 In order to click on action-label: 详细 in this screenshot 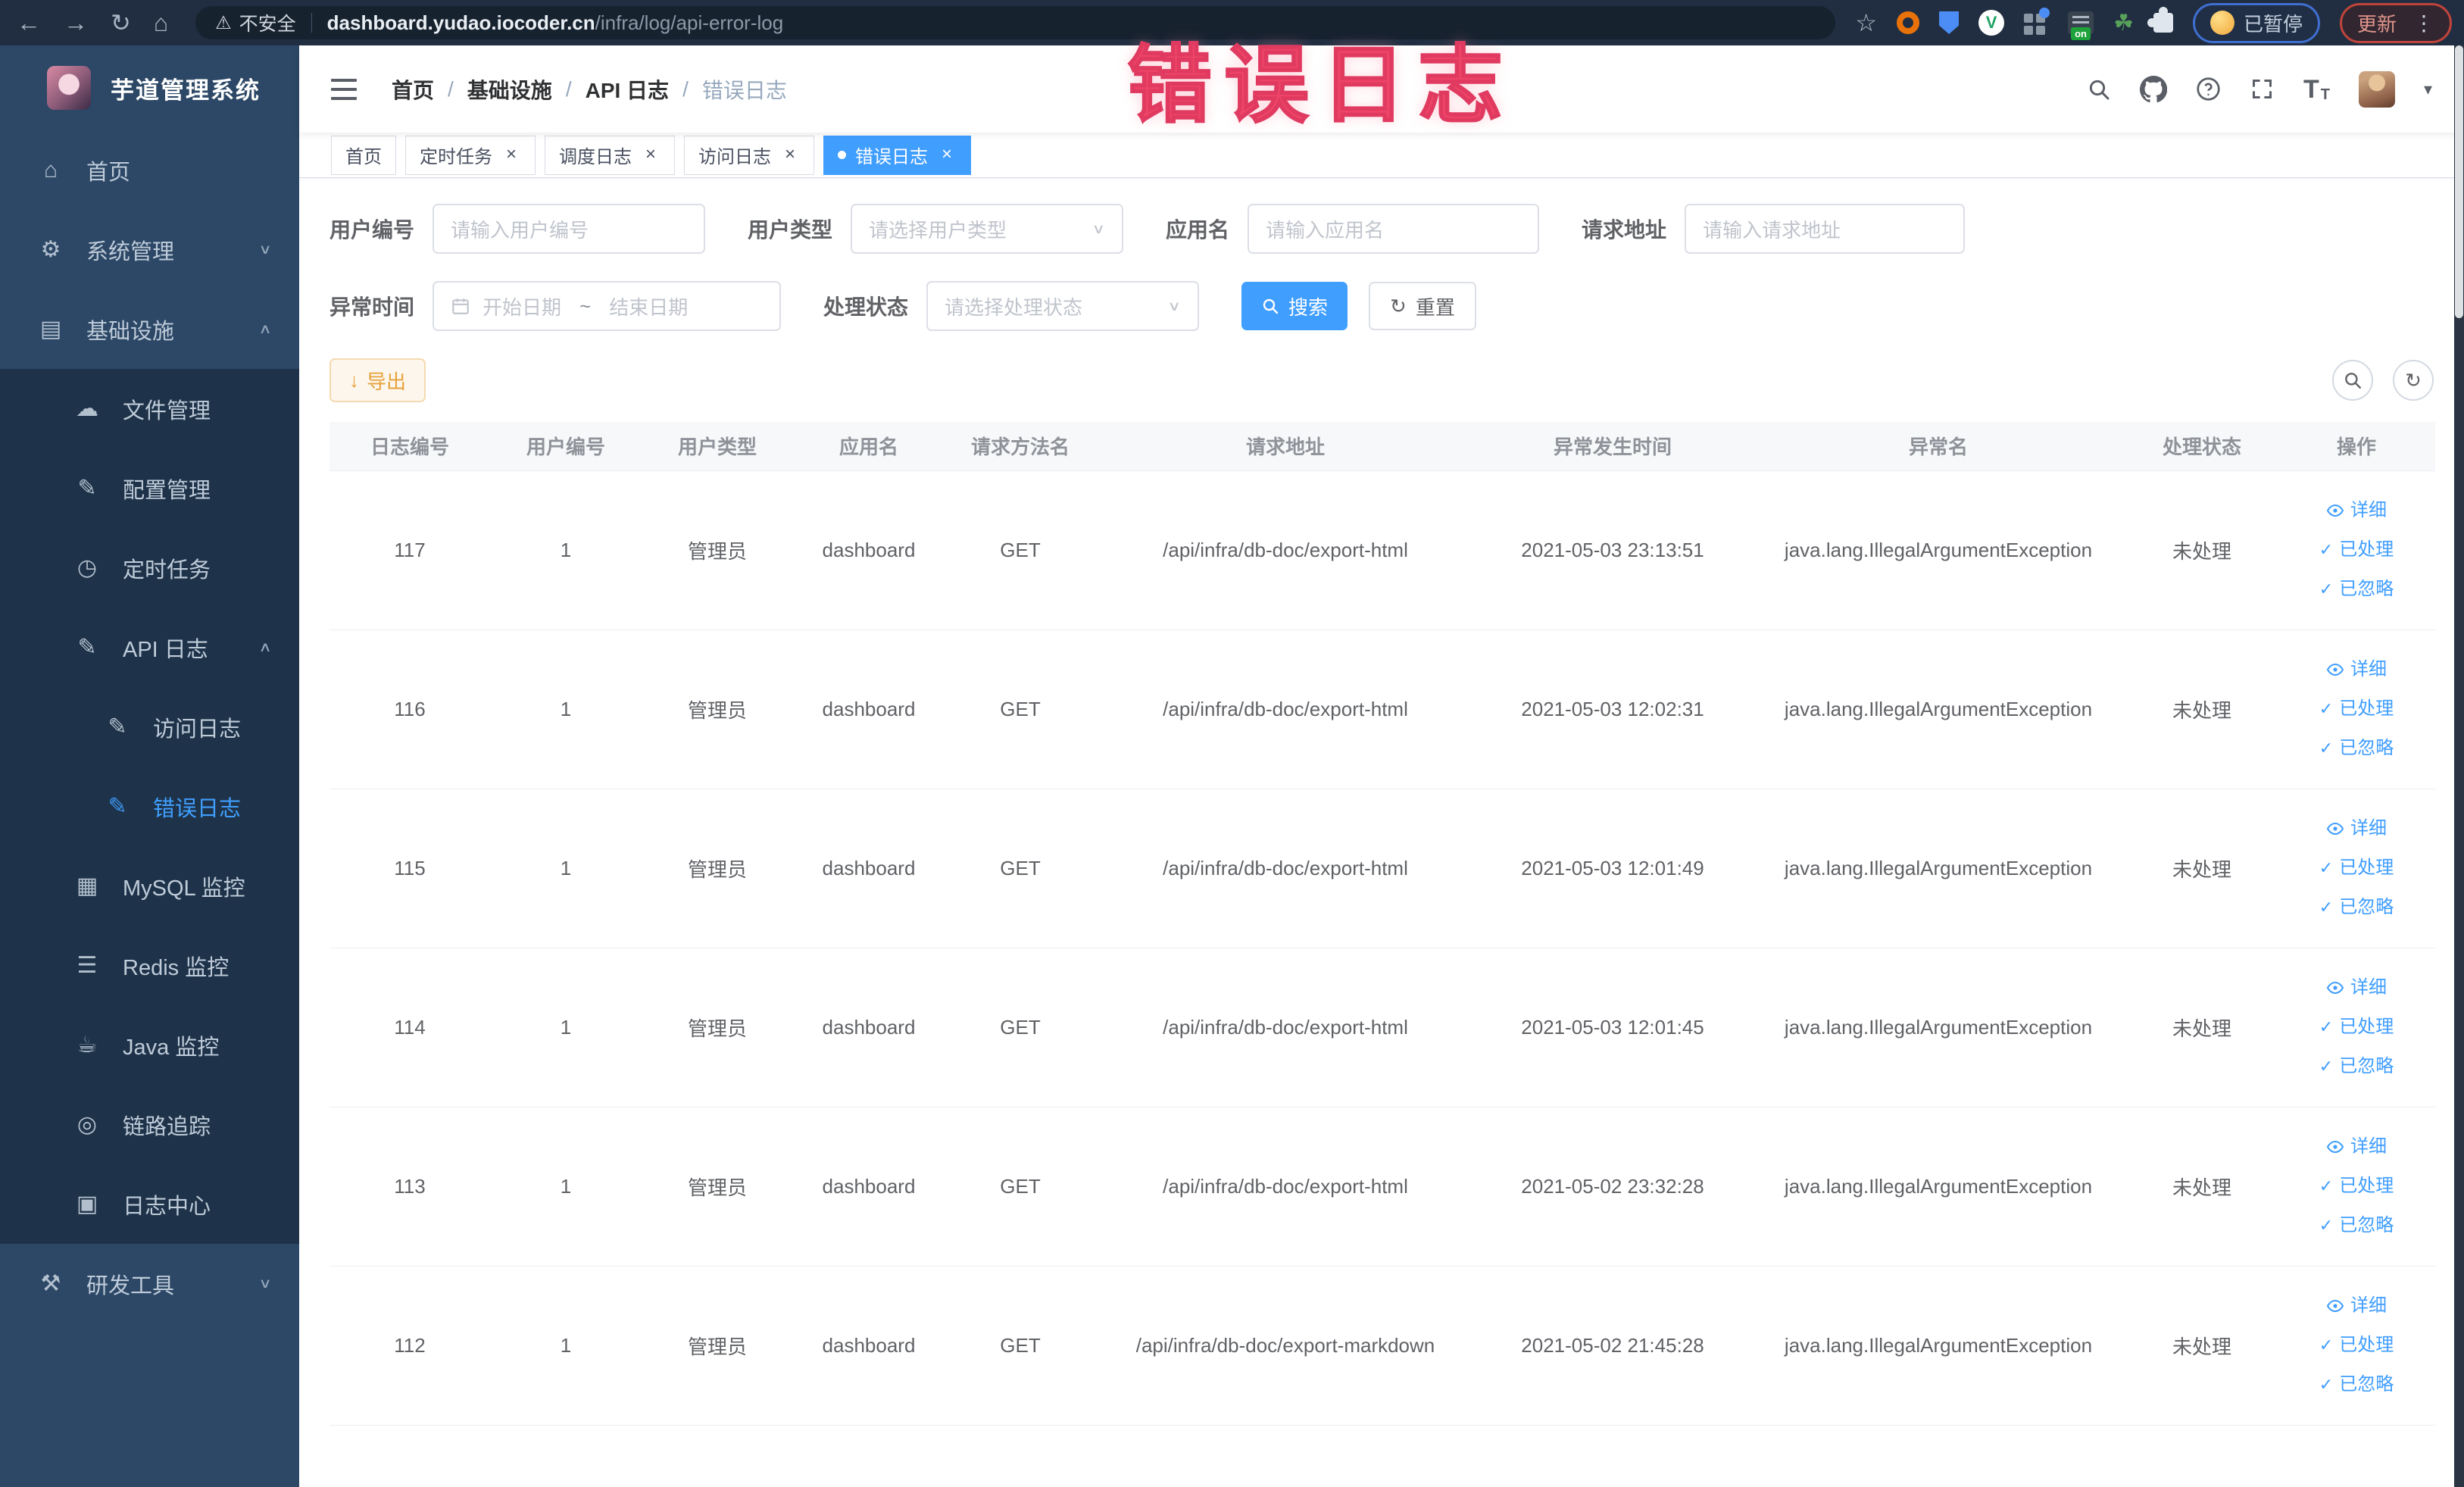, I will do `click(2368, 987)`.